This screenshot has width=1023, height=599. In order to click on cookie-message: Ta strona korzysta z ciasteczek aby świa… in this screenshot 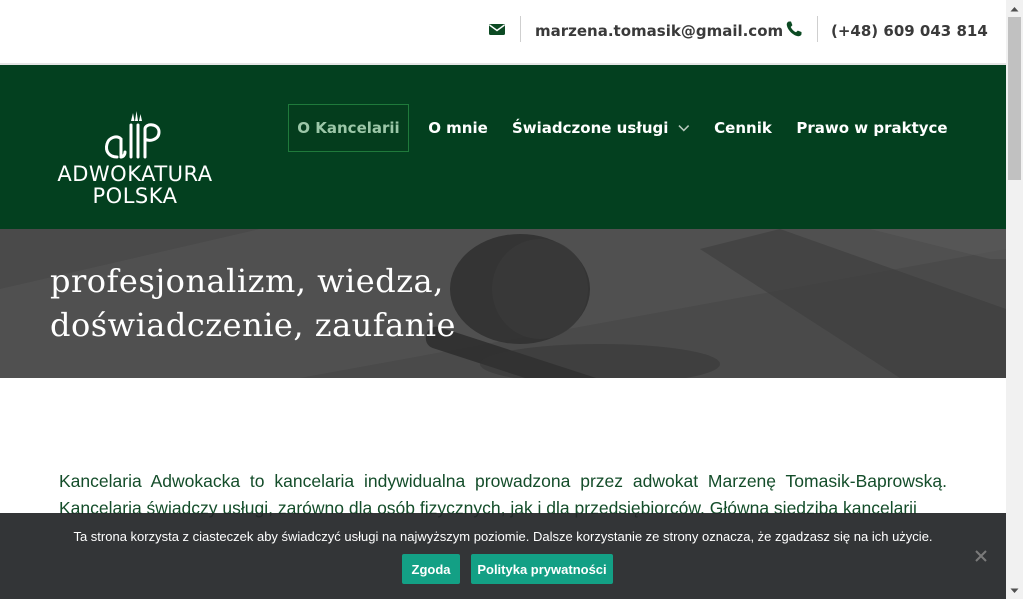, I will do `click(503, 536)`.